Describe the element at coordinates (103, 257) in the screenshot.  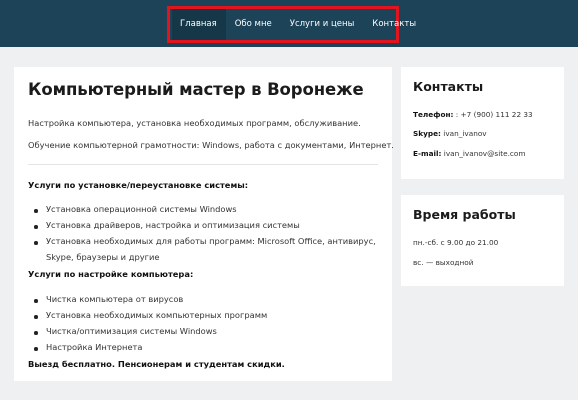
I see `list-item-continuation: Skype, браузеры и другие` at that location.